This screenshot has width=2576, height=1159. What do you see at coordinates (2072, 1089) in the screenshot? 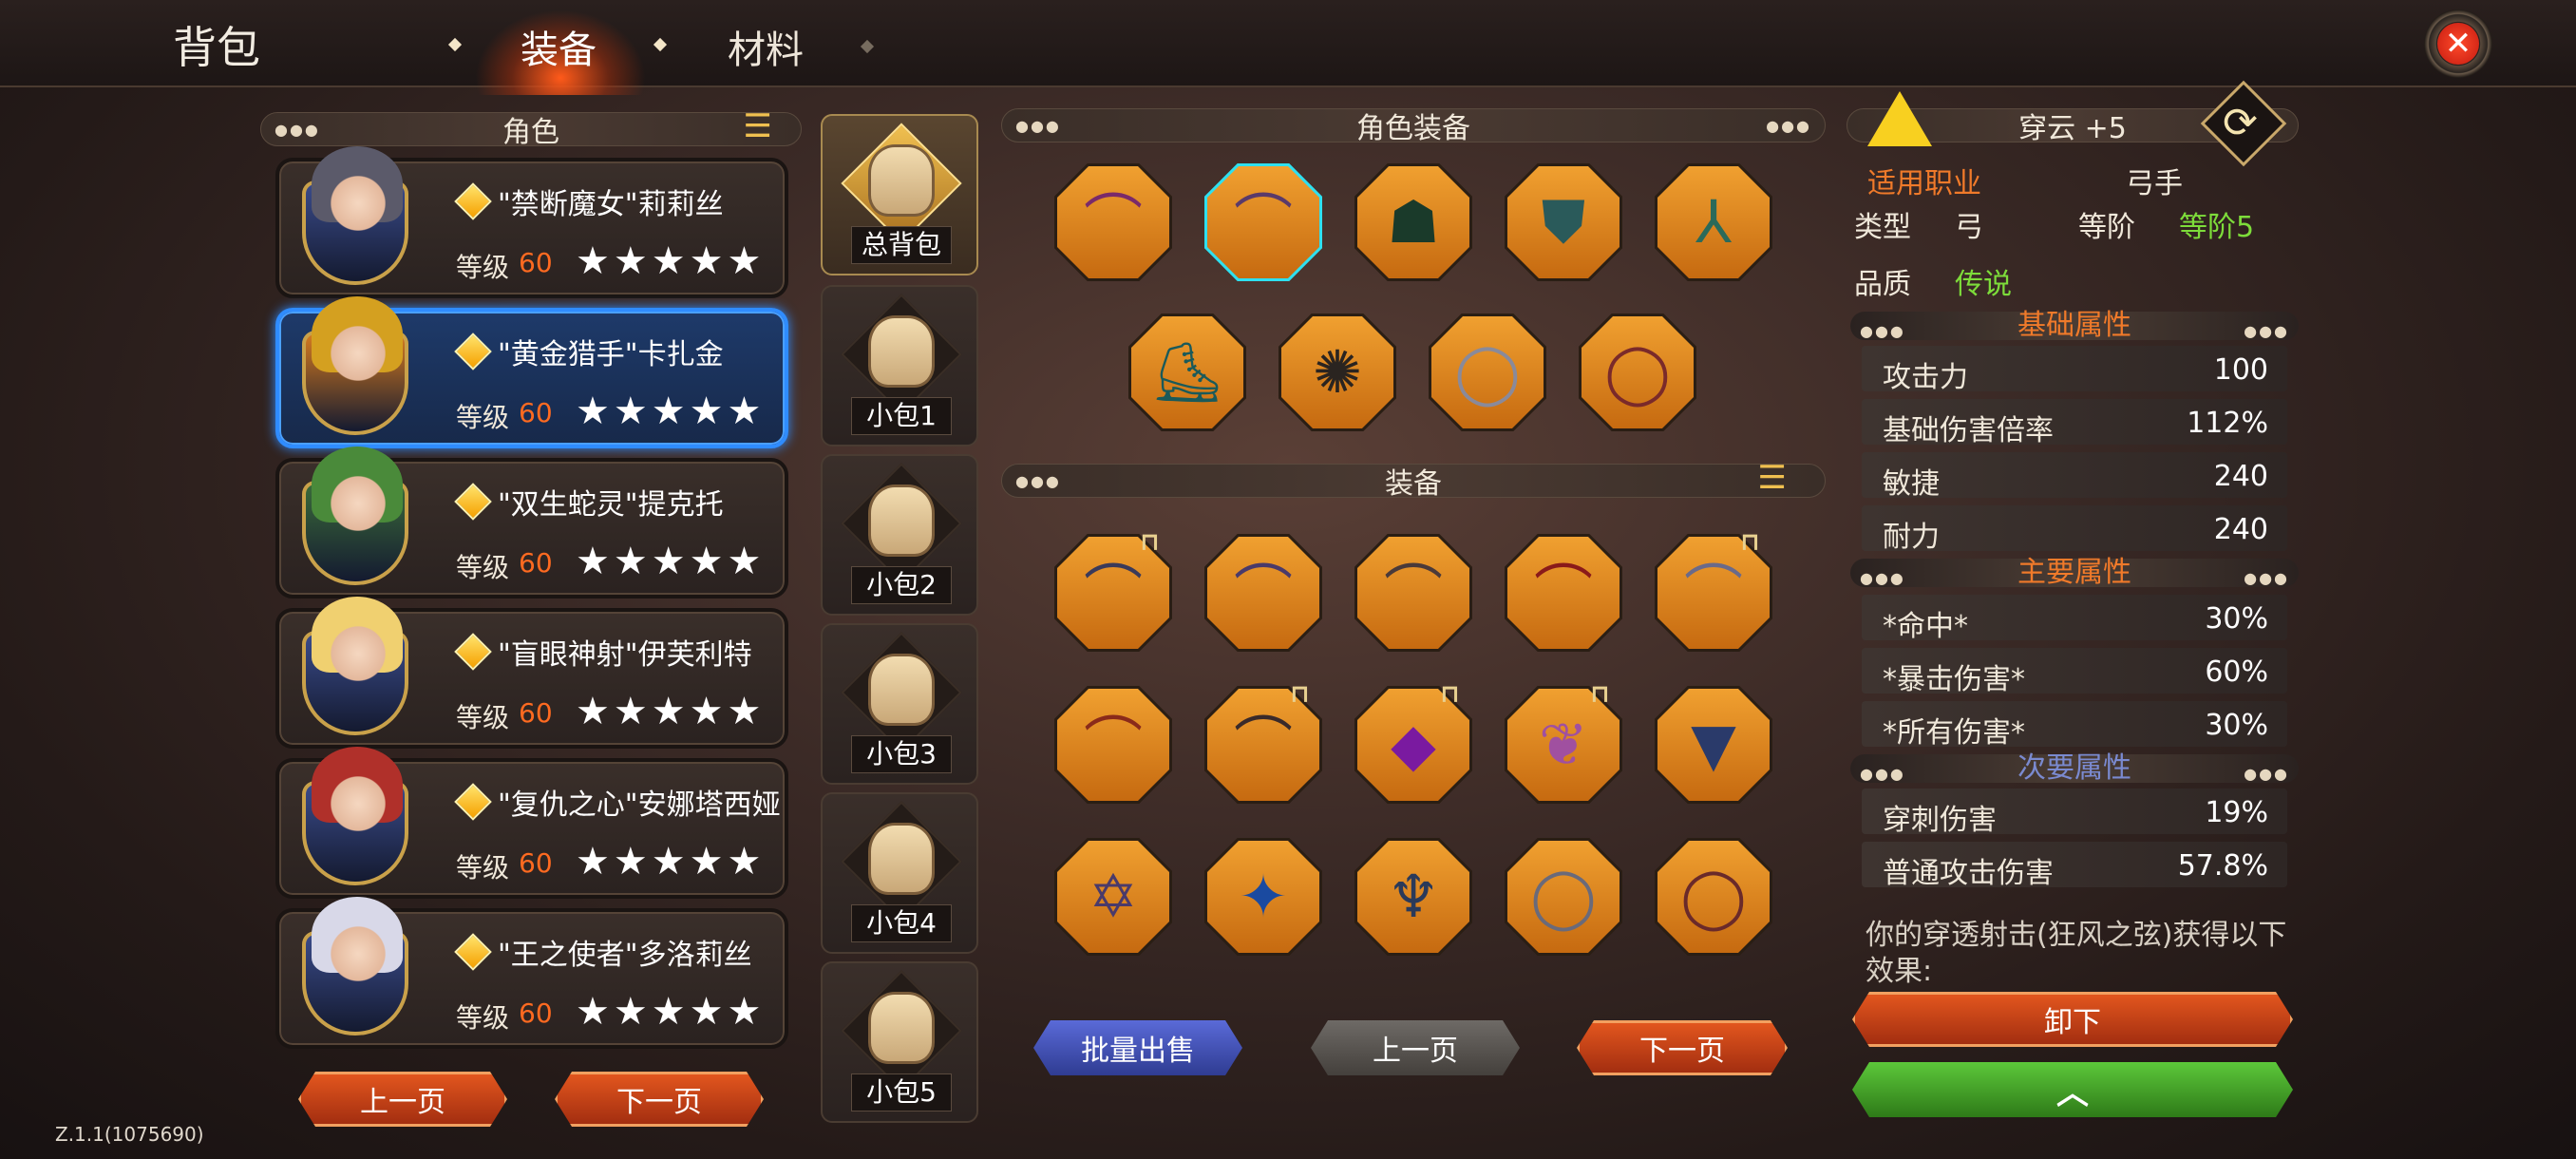
I see `upgrade-button: ︿` at bounding box center [2072, 1089].